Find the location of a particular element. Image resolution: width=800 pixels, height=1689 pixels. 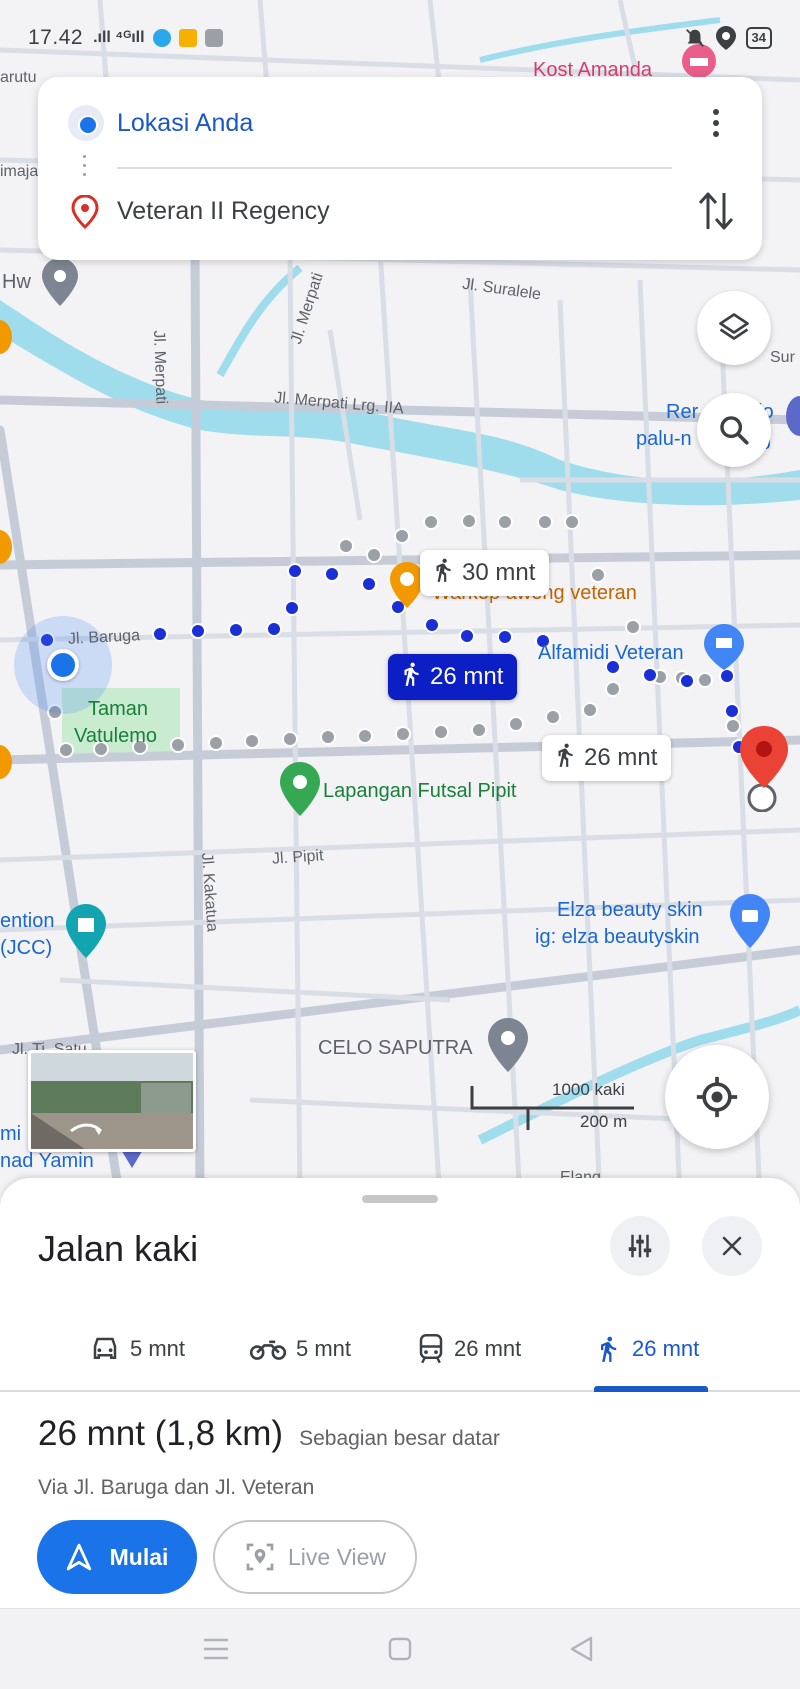

label-yamin: nad Yamin is located at coordinates (47, 1161).